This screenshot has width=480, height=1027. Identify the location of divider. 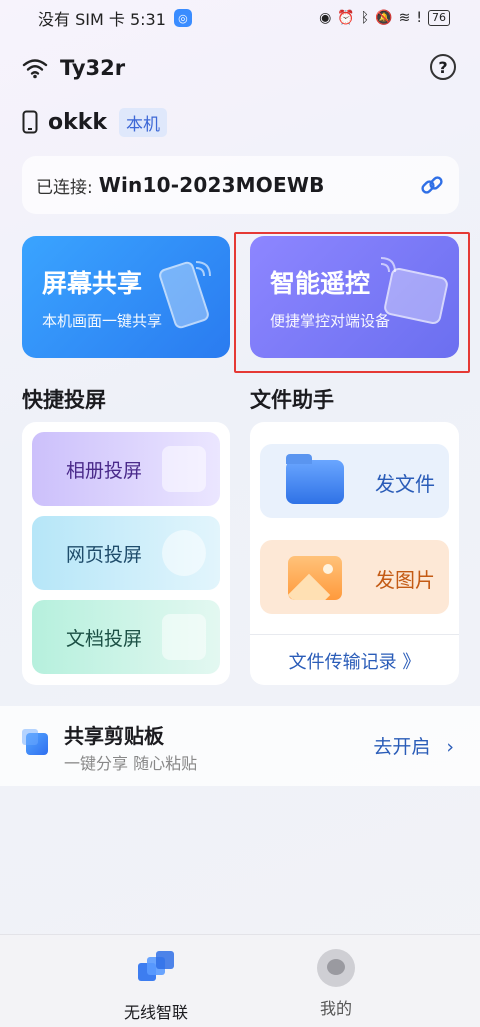
(354, 634).